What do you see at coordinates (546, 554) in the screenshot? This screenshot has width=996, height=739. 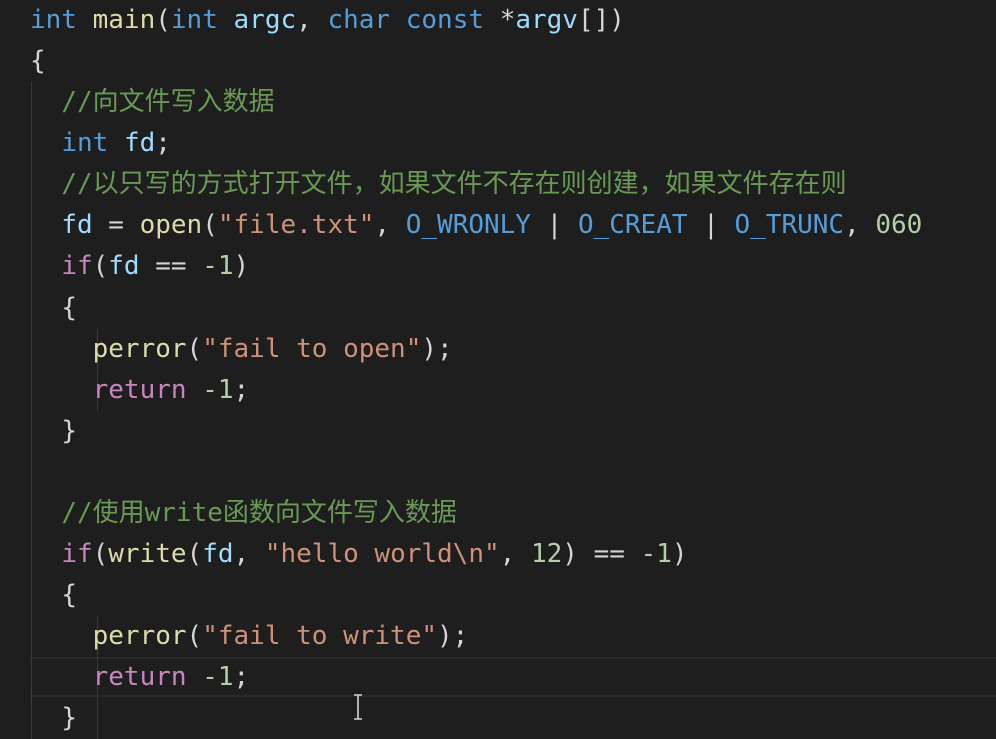 I see `number-literal: 12` at bounding box center [546, 554].